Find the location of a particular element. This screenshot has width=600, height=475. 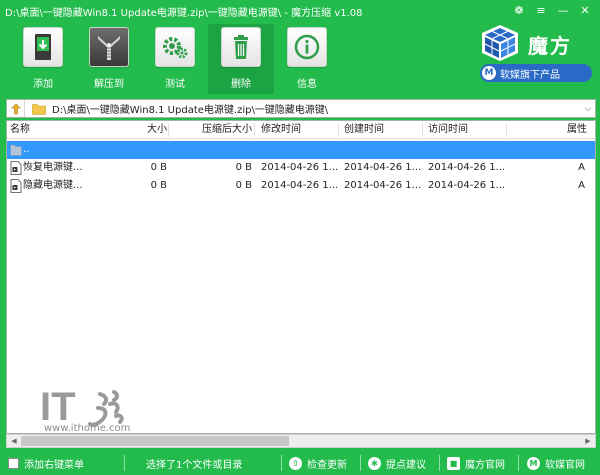

test-label: 测试 is located at coordinates (175, 84).